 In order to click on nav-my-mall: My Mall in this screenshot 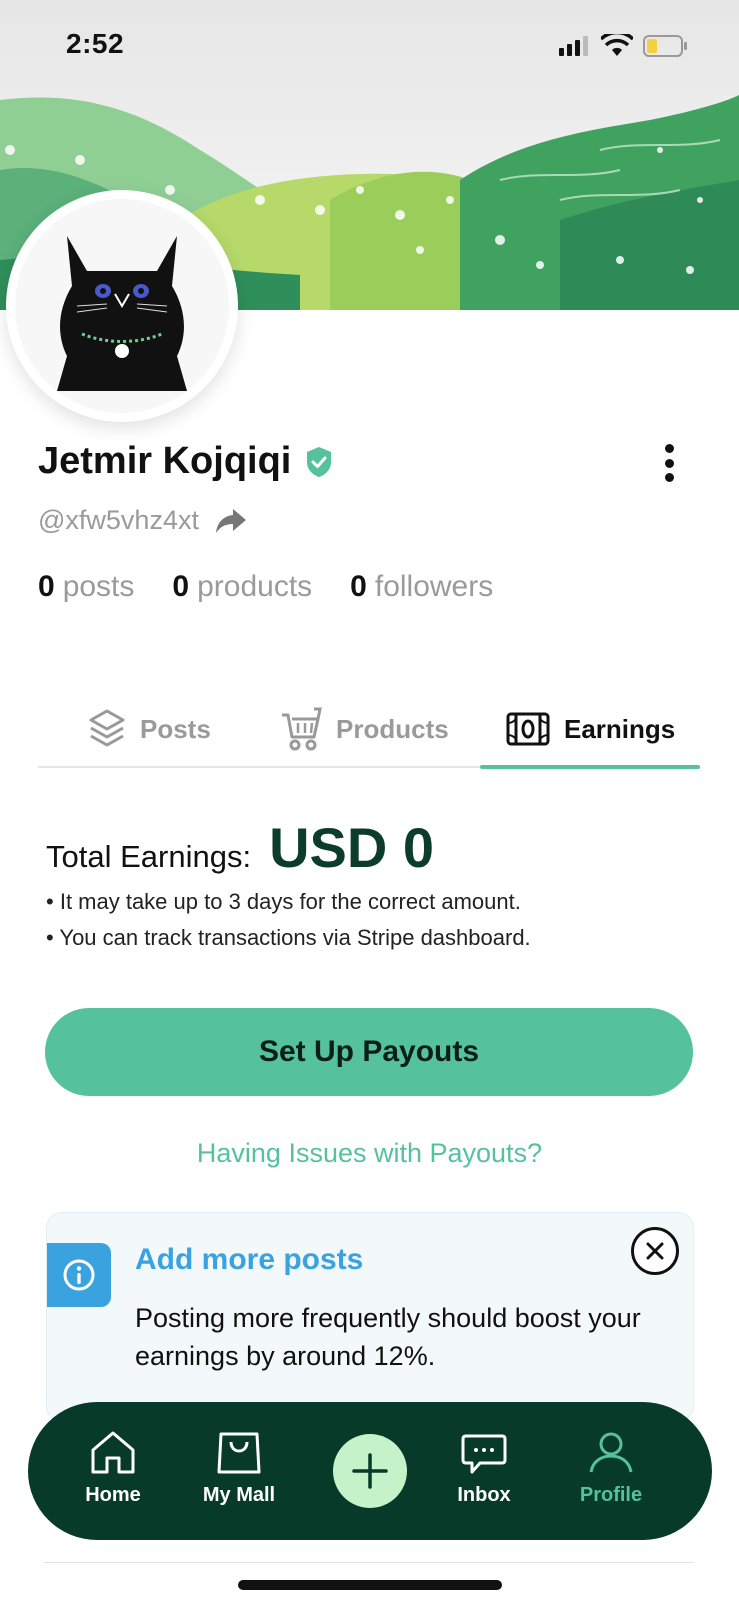, I will do `click(239, 1468)`.